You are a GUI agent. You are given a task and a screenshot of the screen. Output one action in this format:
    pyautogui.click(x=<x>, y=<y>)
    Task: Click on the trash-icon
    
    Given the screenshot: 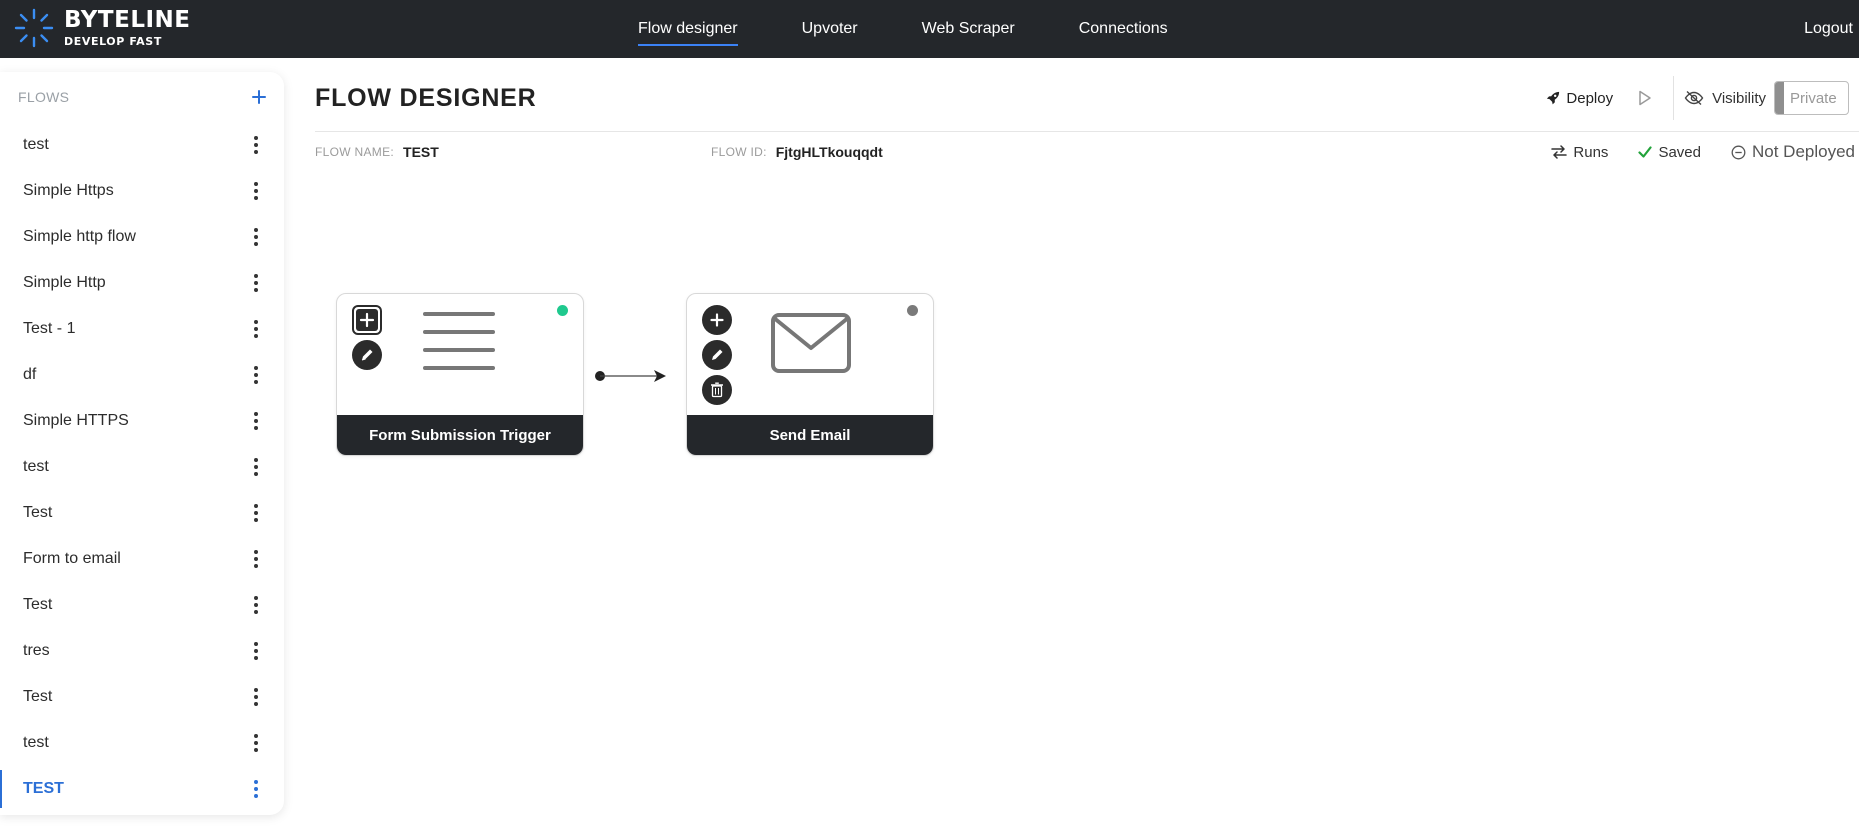 What is the action you would take?
    pyautogui.click(x=717, y=390)
    